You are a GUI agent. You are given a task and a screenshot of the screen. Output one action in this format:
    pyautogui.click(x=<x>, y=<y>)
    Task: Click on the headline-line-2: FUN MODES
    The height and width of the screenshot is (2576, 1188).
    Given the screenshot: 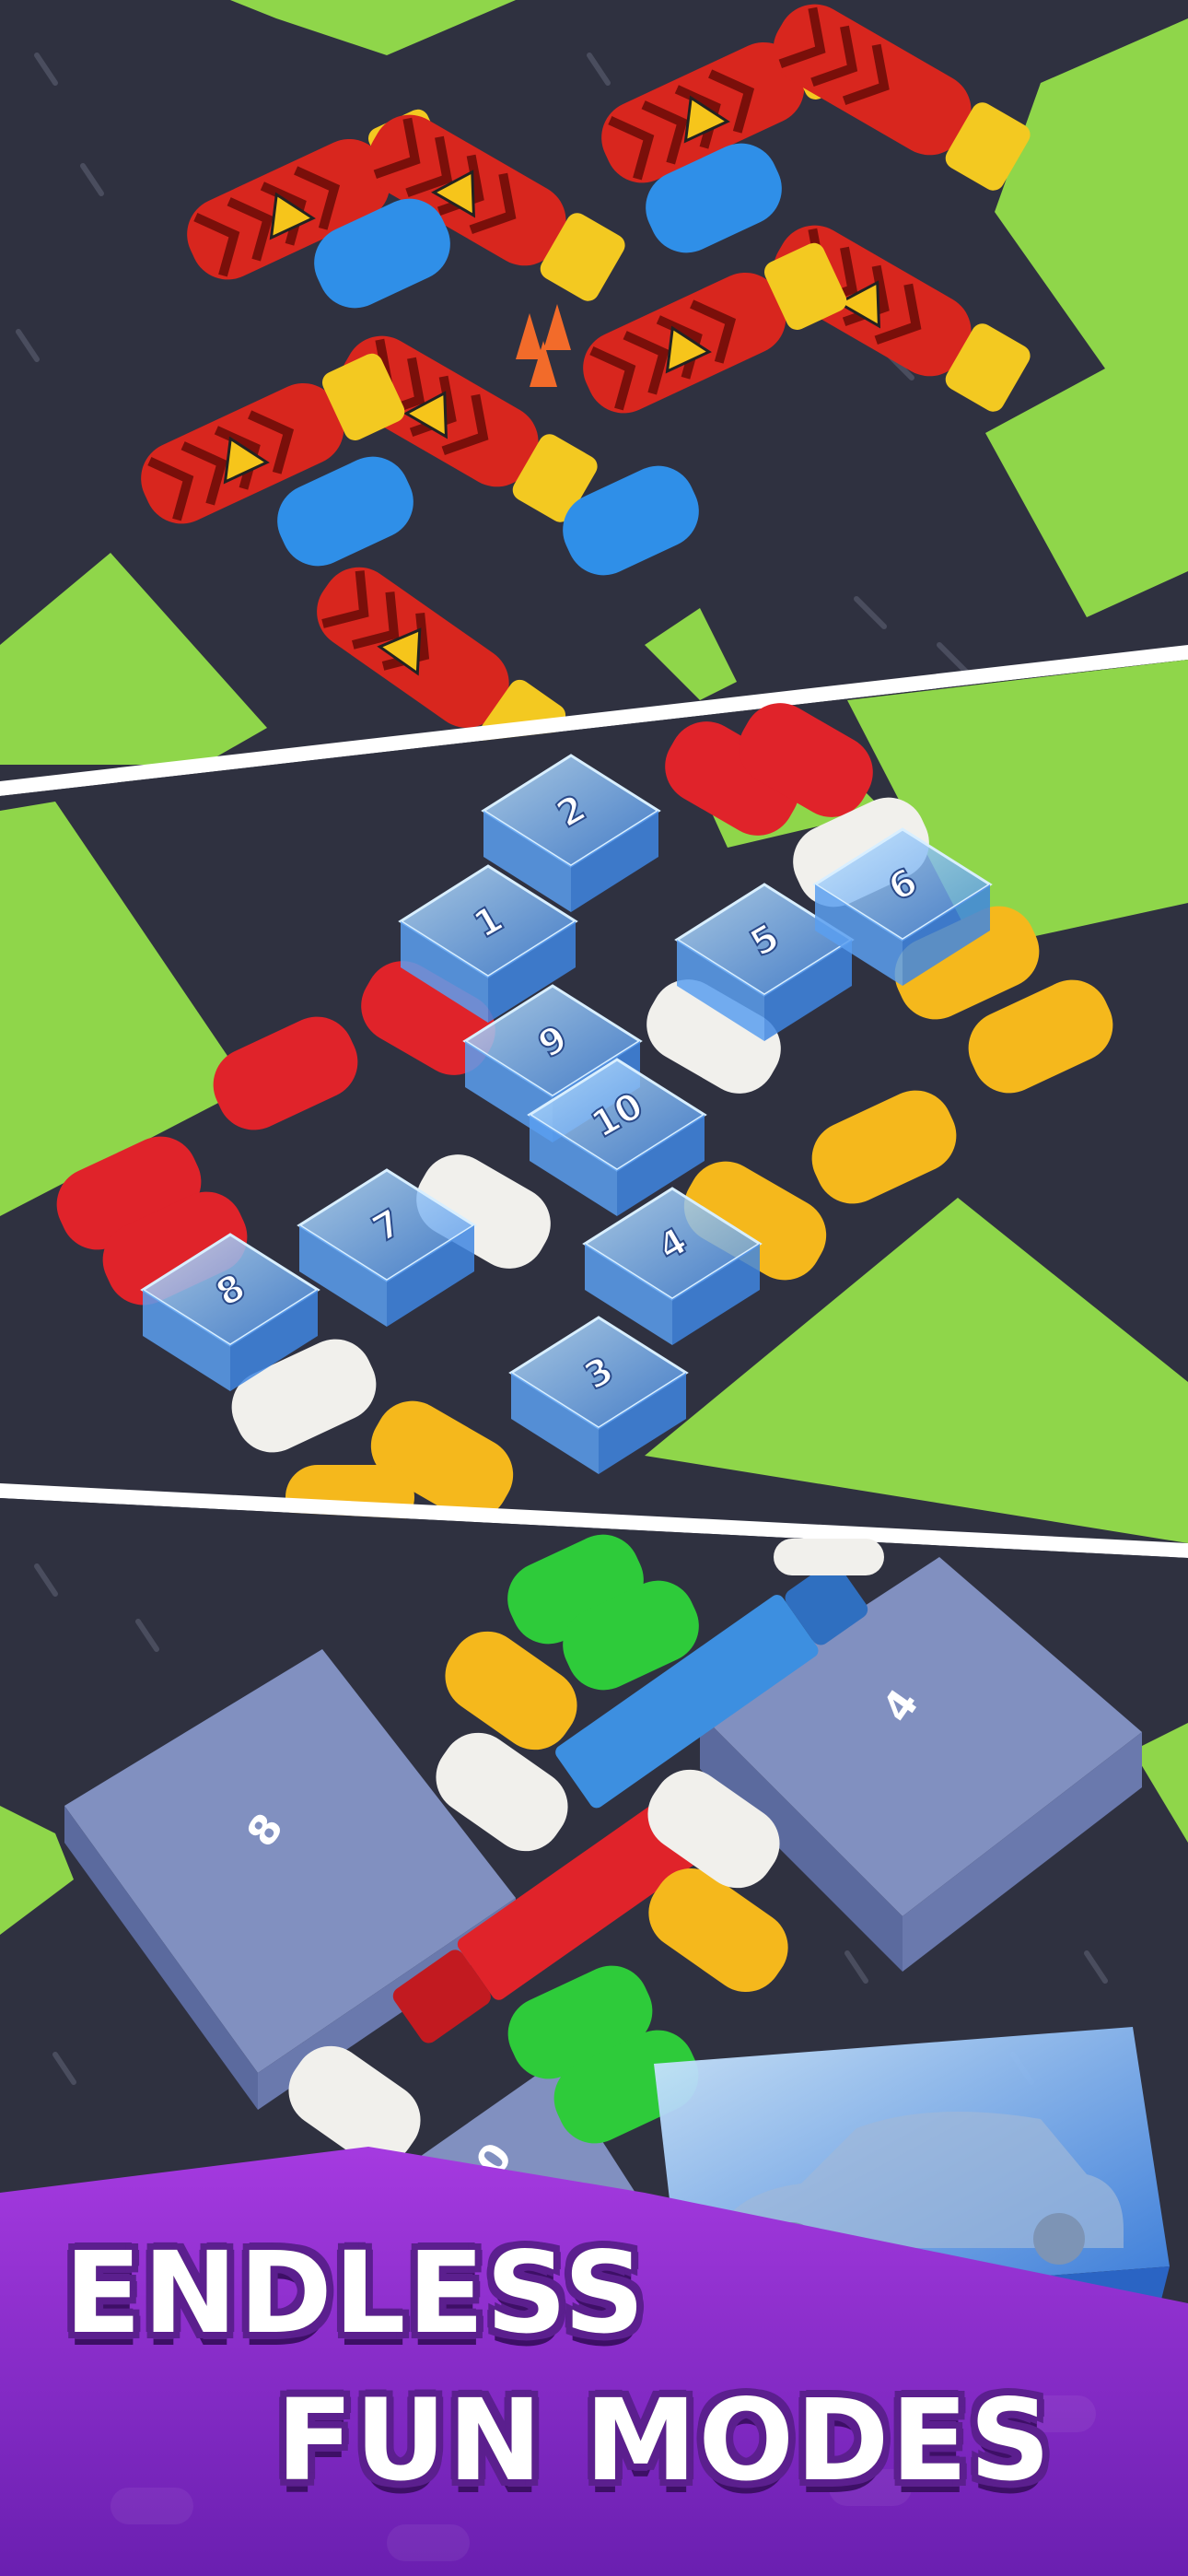 What is the action you would take?
    pyautogui.click(x=664, y=2440)
    